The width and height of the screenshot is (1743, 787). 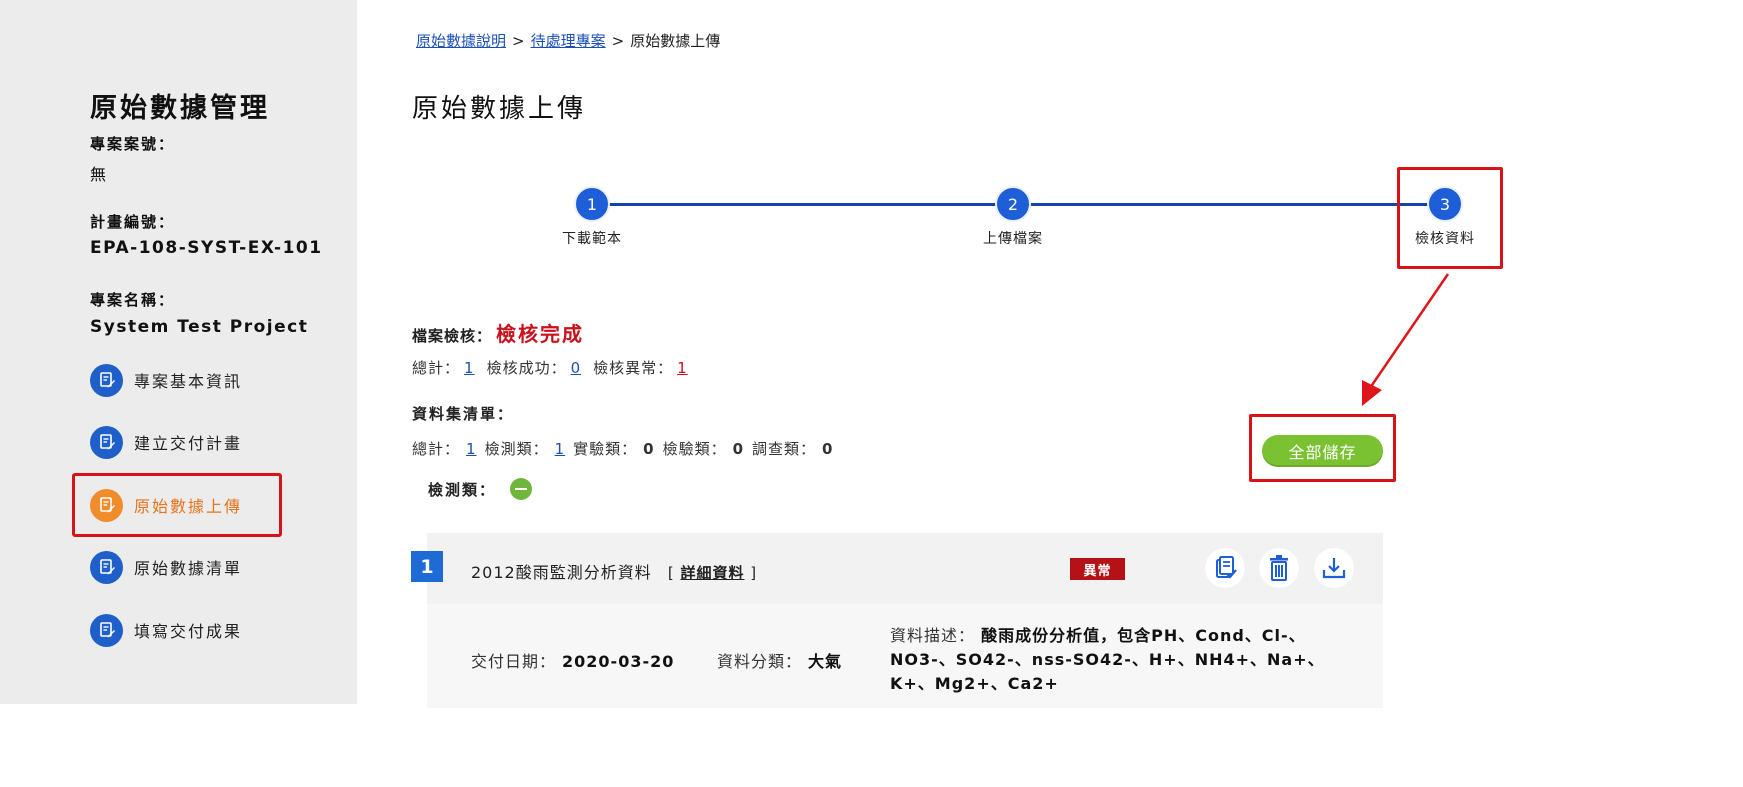 I want to click on success-label: 檢核成功：, so click(x=526, y=368).